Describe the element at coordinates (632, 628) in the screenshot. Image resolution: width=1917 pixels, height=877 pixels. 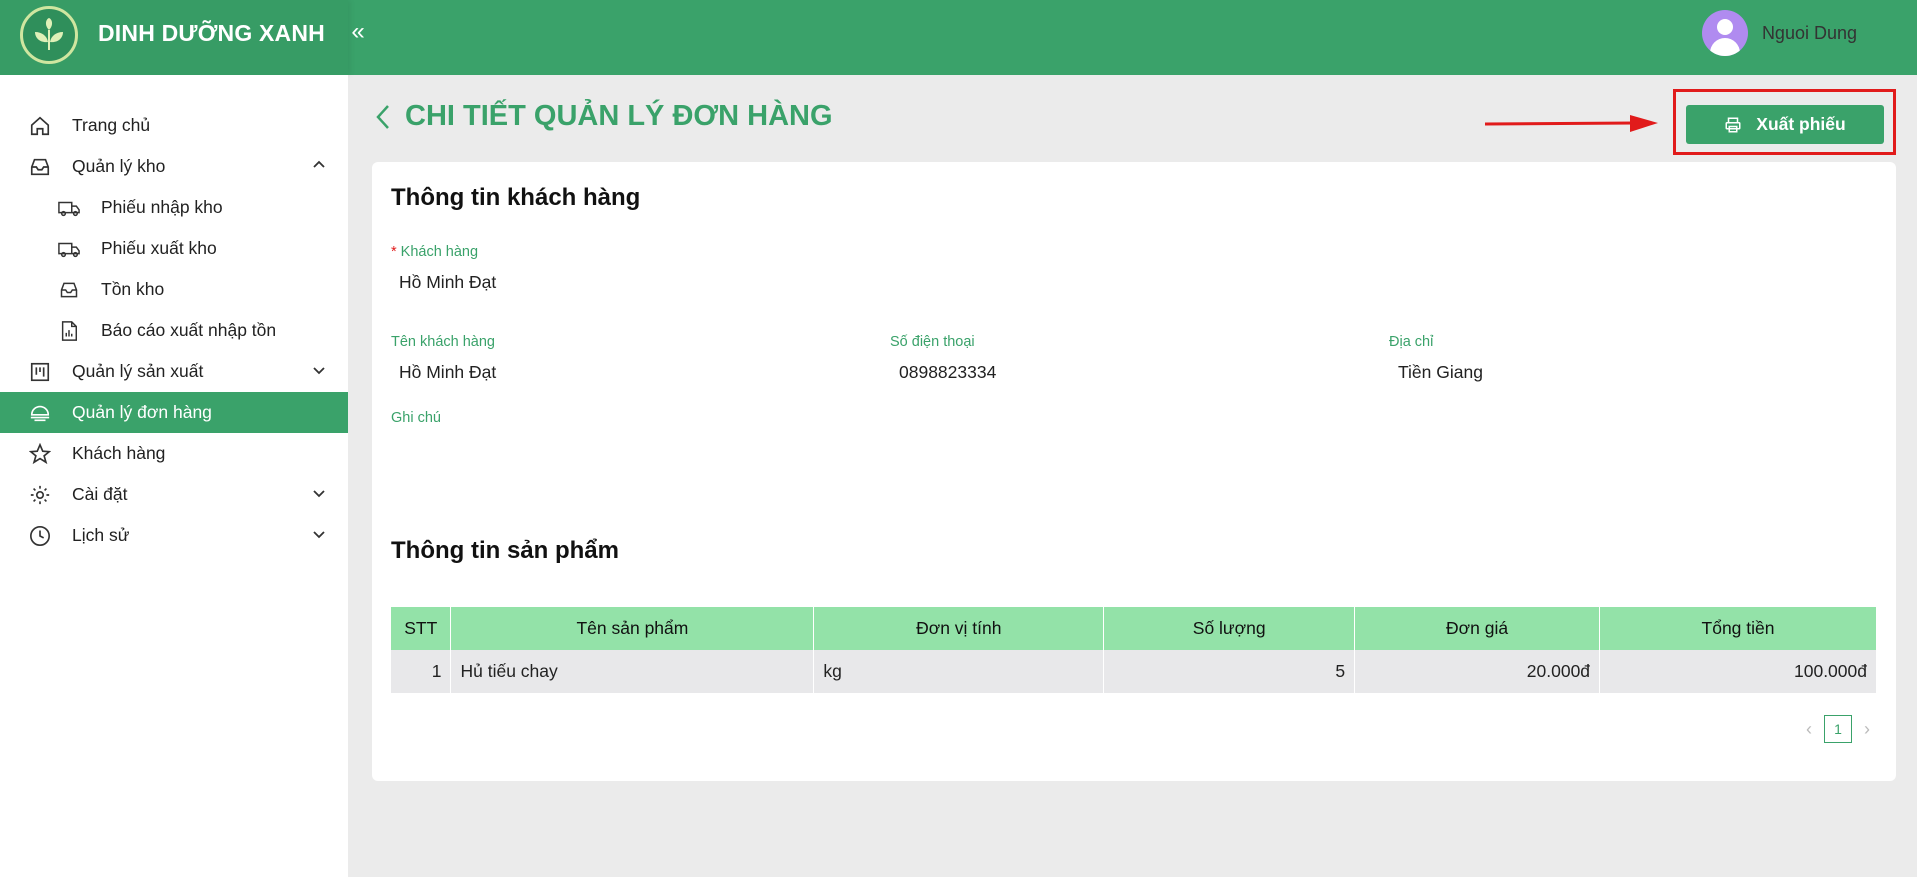
I see `column-header-product-name: Tên sản phẩm` at that location.